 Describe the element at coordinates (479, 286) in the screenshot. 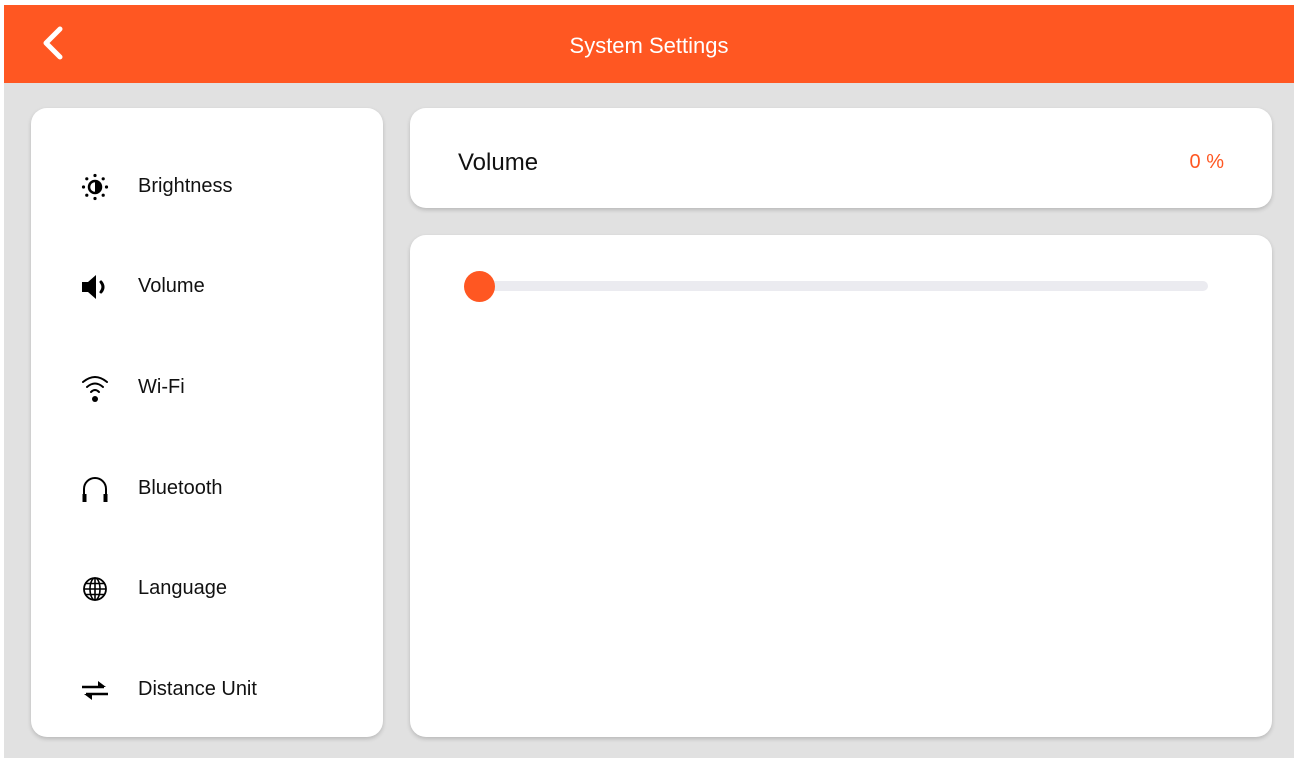

I see `slider-thumb` at that location.